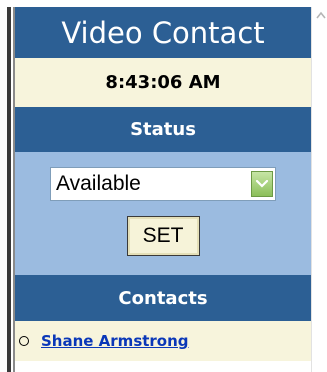  I want to click on contacts-header: Contacts, so click(163, 298).